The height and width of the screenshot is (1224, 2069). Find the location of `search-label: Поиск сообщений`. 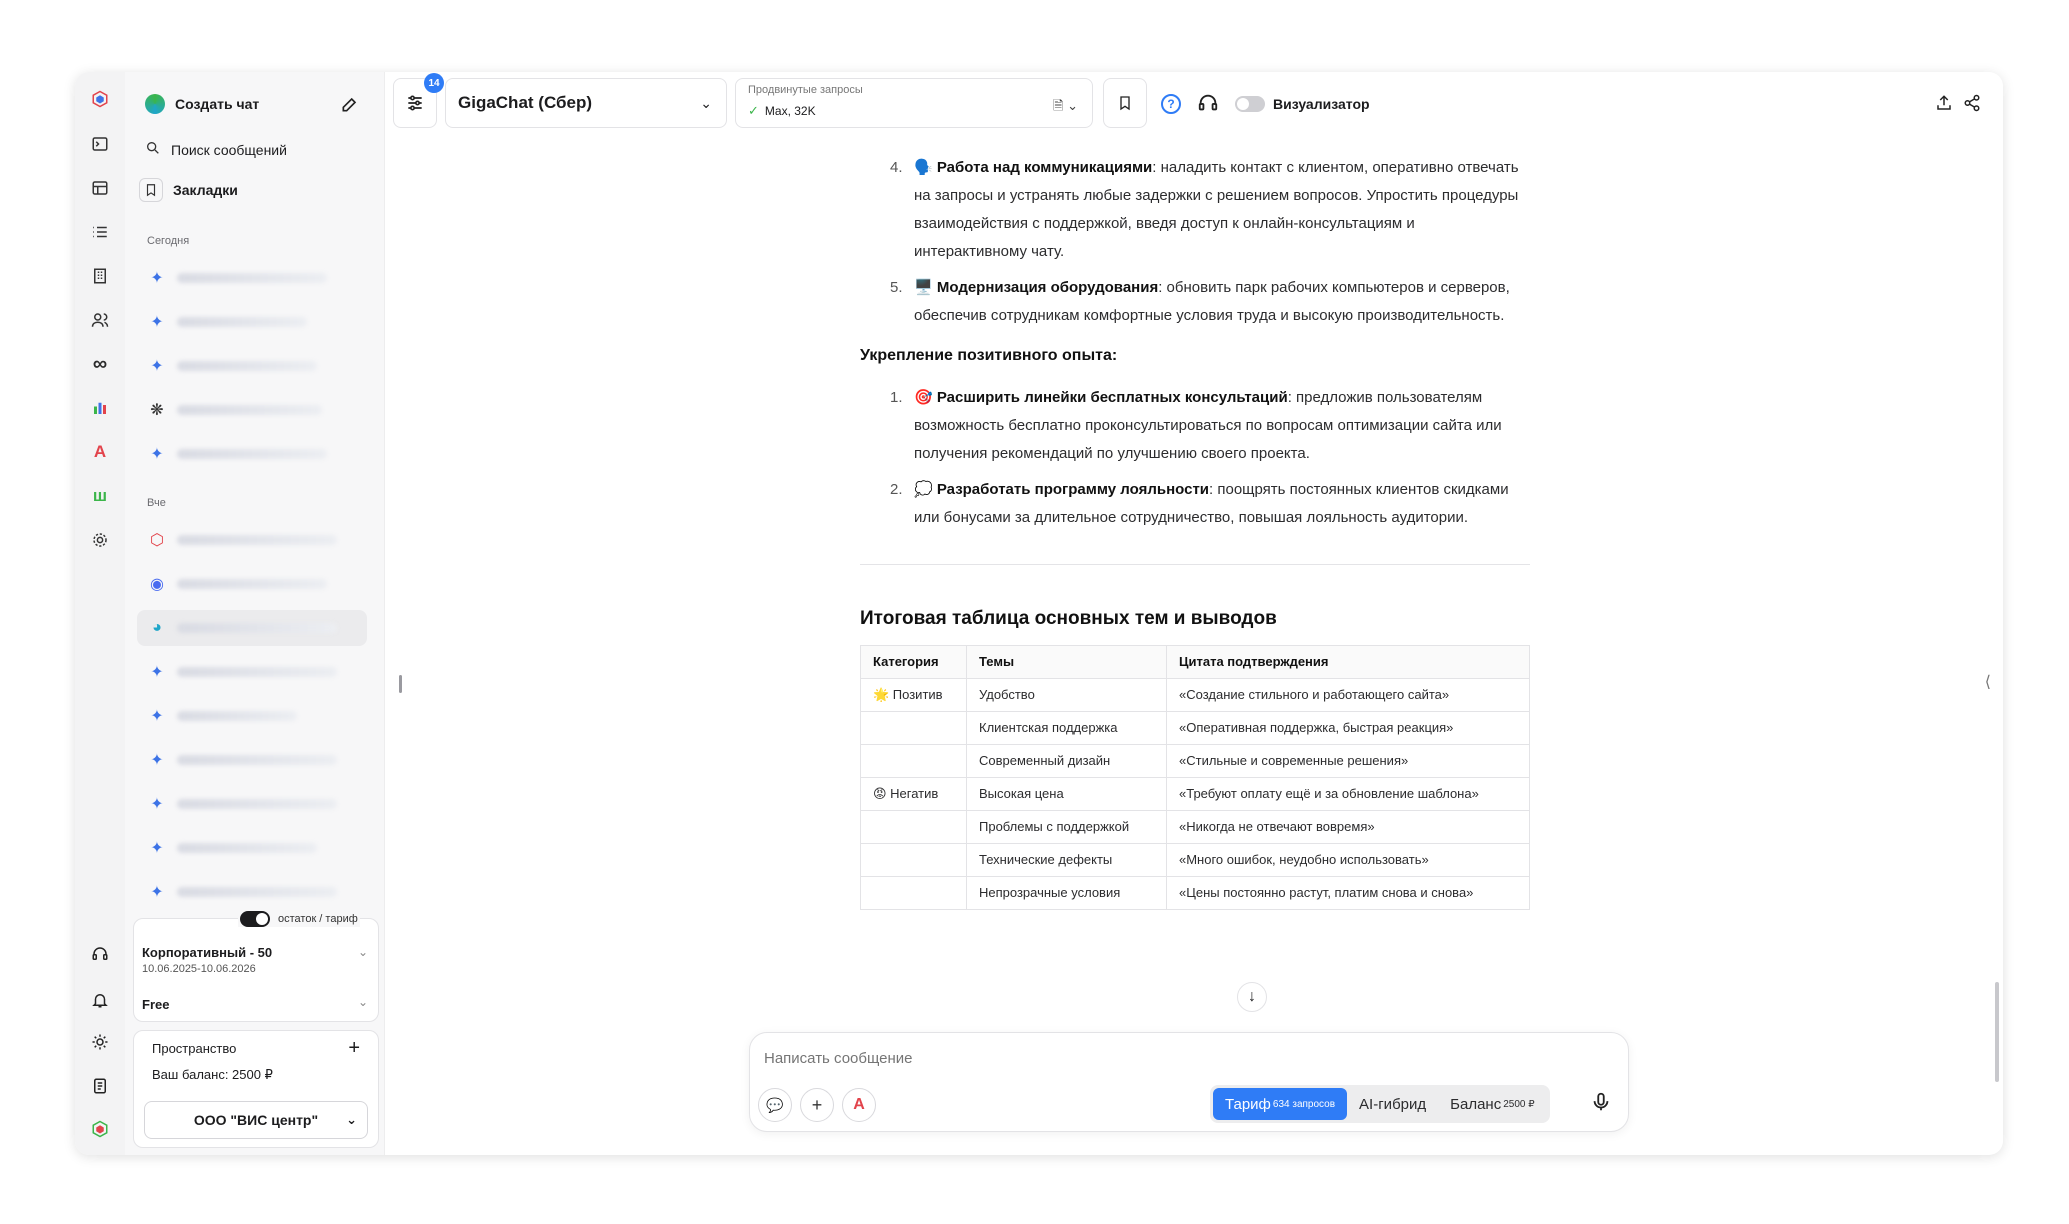

search-label: Поиск сообщений is located at coordinates (229, 149).